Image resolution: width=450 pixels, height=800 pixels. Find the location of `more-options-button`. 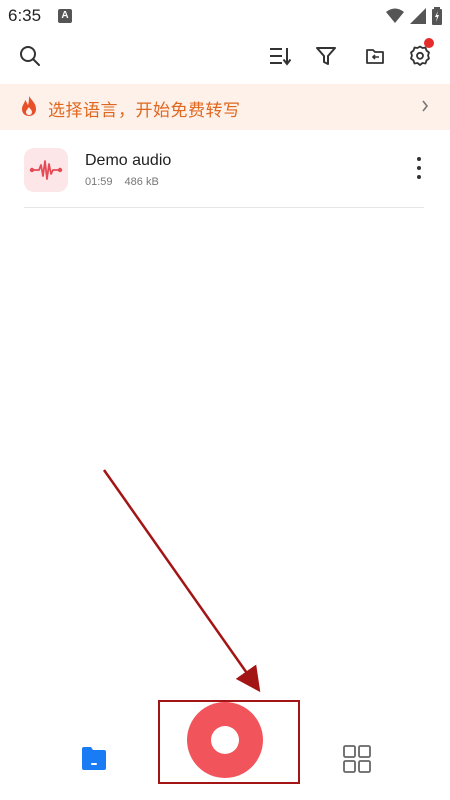

more-options-button is located at coordinates (419, 168).